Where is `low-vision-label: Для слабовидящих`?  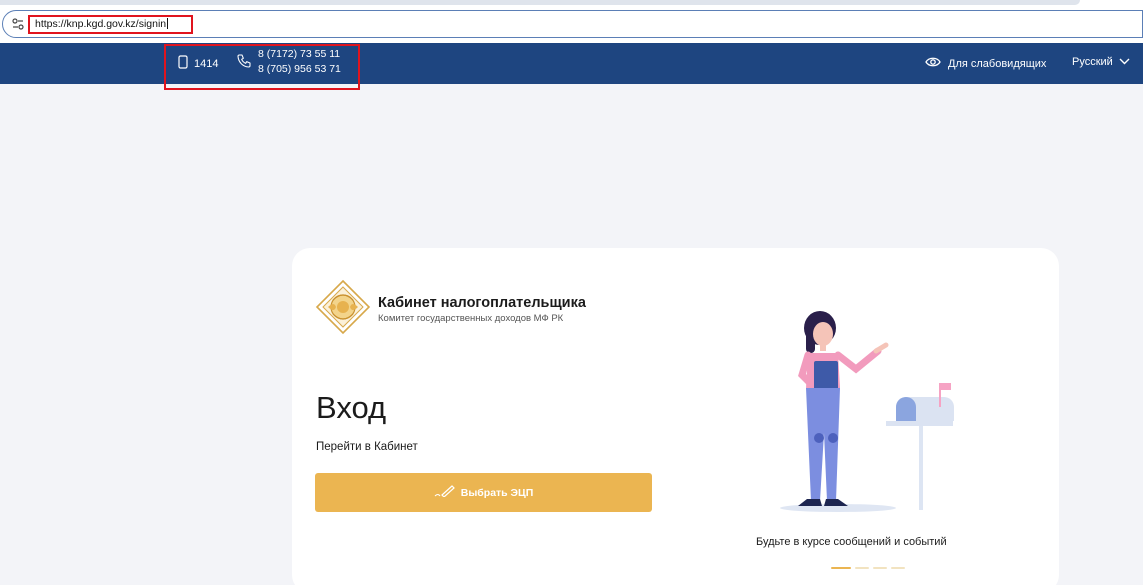 low-vision-label: Для слабовидящих is located at coordinates (997, 63).